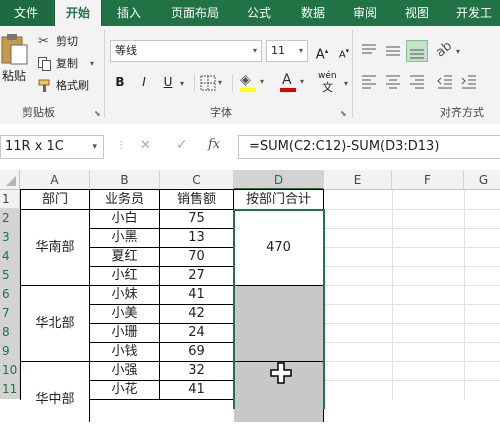  What do you see at coordinates (129, 13) in the screenshot?
I see `tab-insert: 插入` at bounding box center [129, 13].